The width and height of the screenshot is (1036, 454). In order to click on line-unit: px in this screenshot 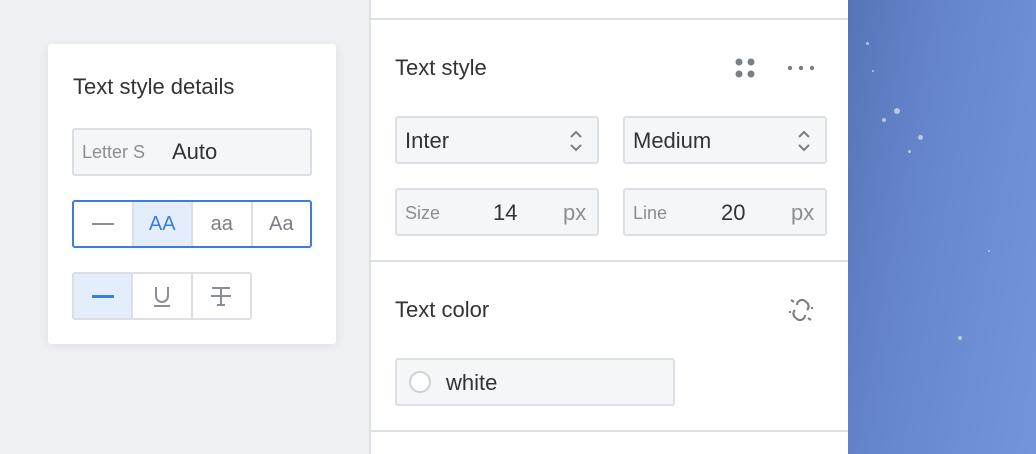, I will do `click(803, 212)`.